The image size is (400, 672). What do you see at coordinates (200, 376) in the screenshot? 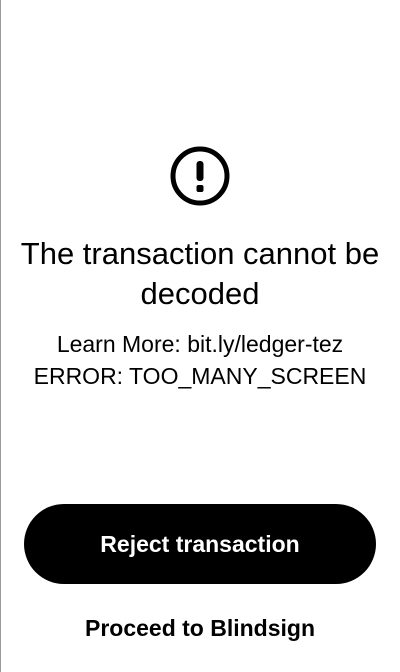
I see `error-code-text: ERROR: TOO_MANY_SCREEN` at bounding box center [200, 376].